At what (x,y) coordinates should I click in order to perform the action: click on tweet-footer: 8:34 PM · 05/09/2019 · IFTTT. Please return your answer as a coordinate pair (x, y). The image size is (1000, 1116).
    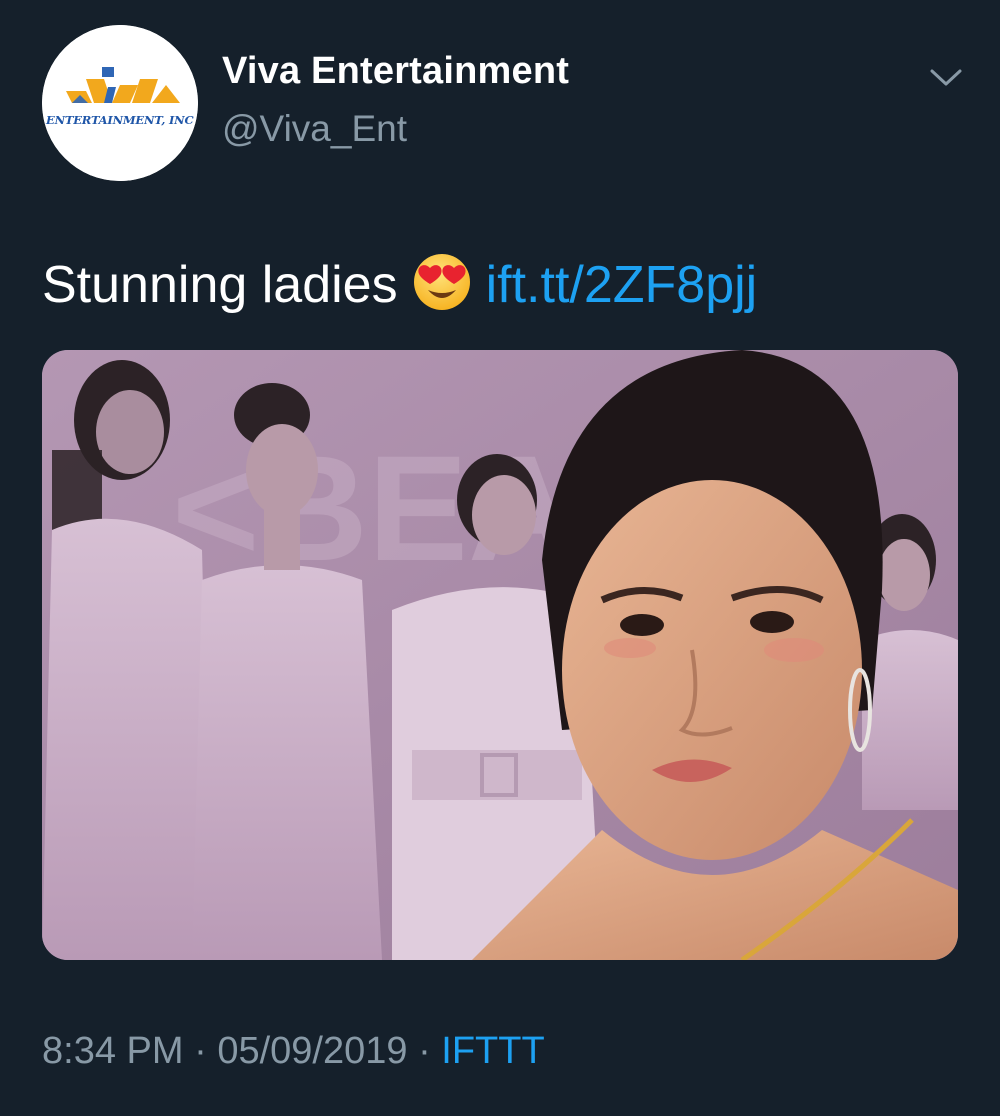
    Looking at the image, I should click on (293, 1051).